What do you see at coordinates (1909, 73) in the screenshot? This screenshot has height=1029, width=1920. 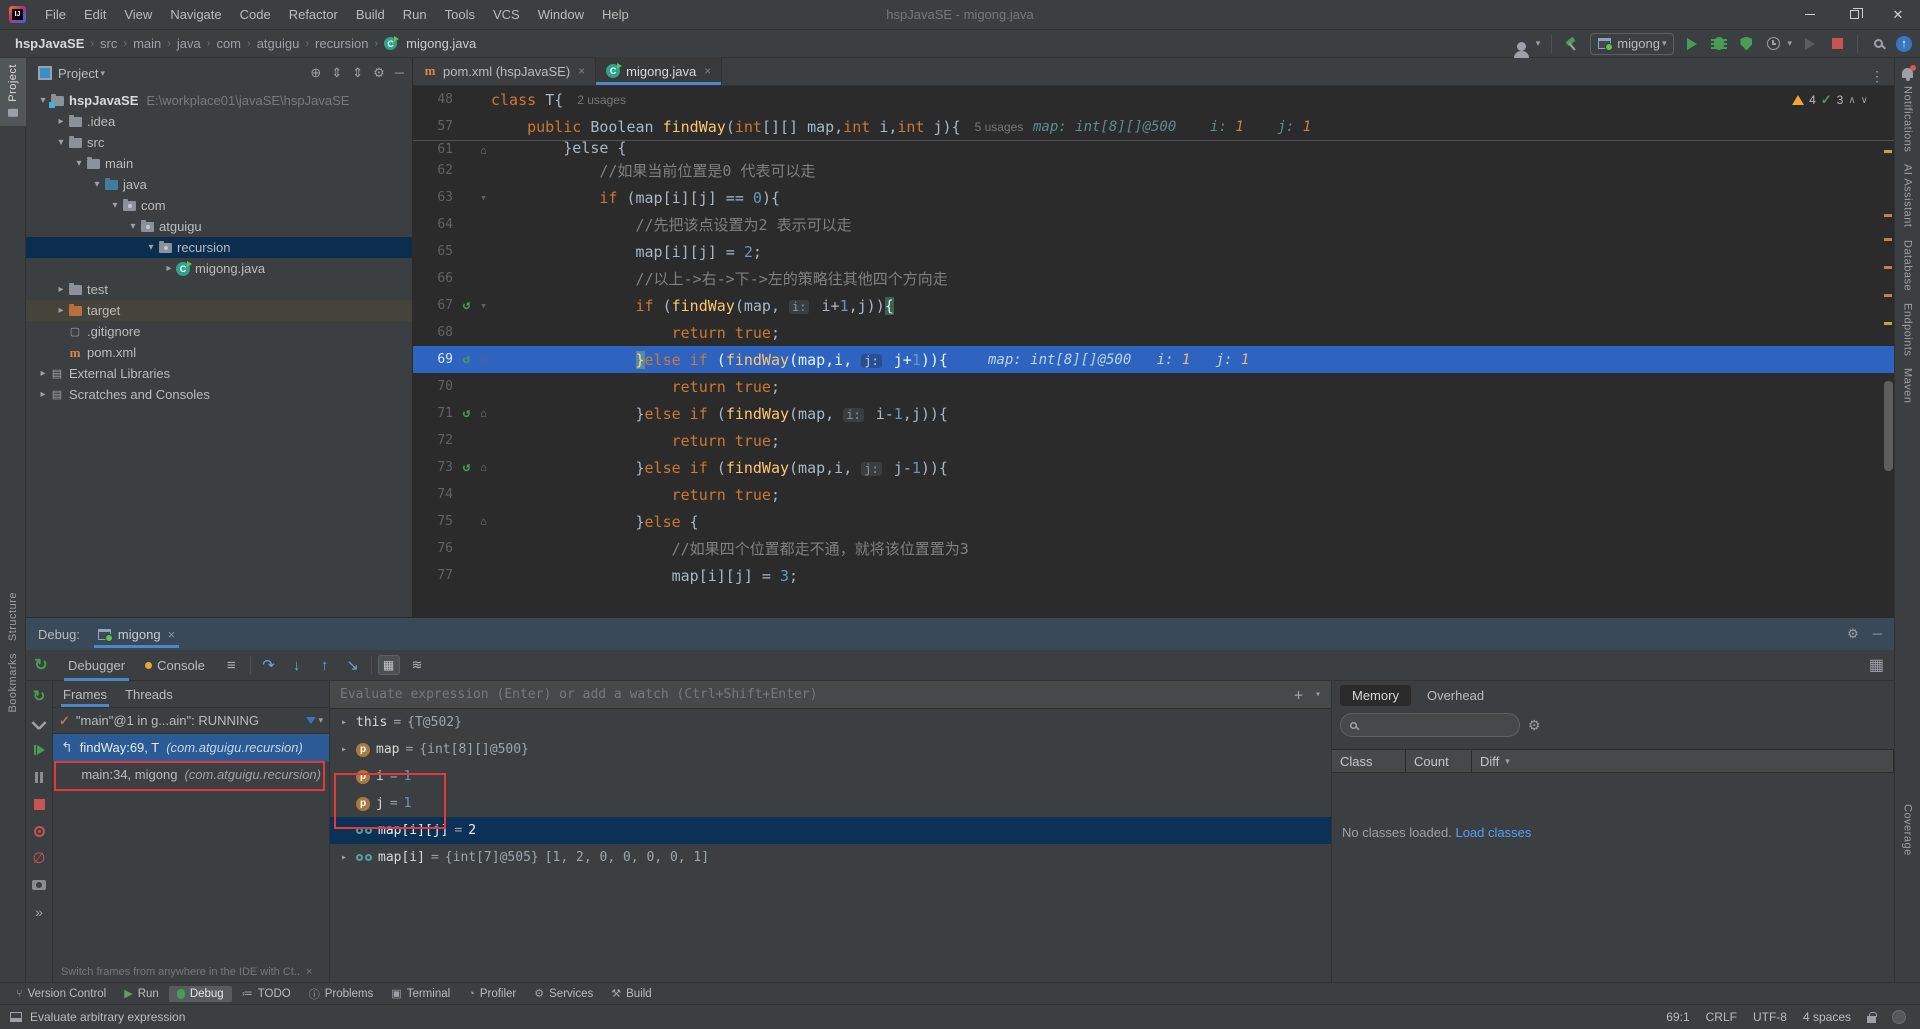 I see `notifications-bell-icon` at bounding box center [1909, 73].